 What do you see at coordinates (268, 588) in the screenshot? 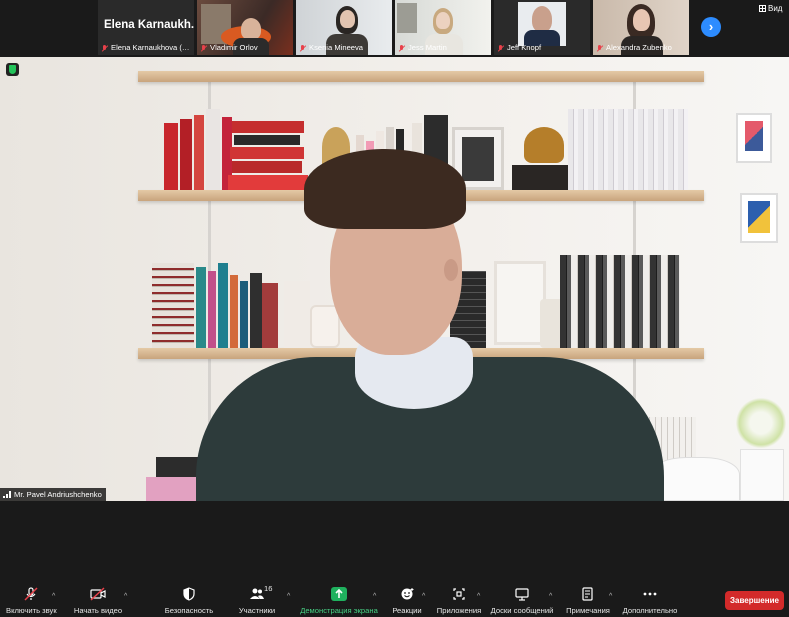
I see `participants-count: 16` at bounding box center [268, 588].